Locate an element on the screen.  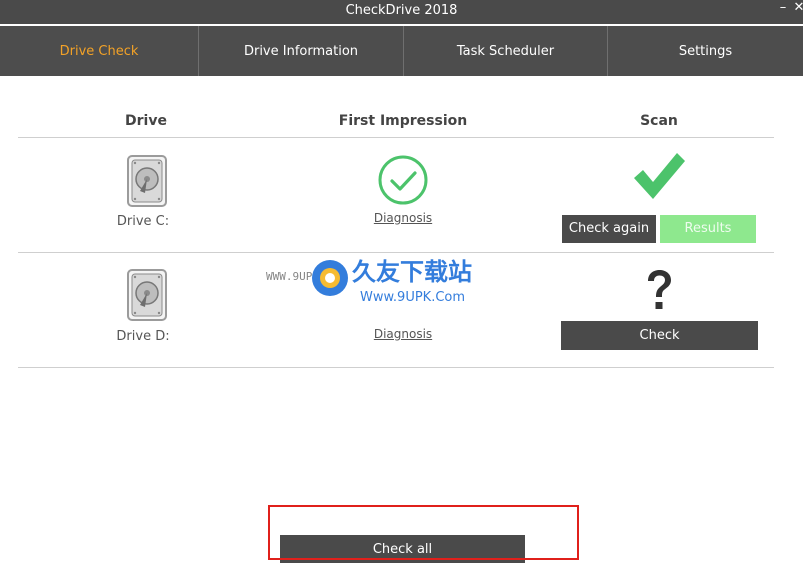
drive-d-label: Drive D: is located at coordinates (143, 336).